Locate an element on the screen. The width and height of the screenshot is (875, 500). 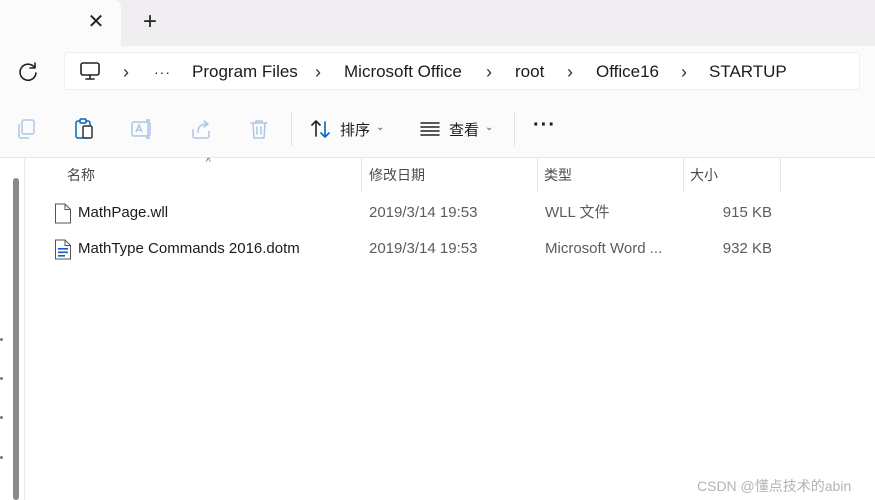
tab-strip: ✕ + is located at coordinates (437, 23).